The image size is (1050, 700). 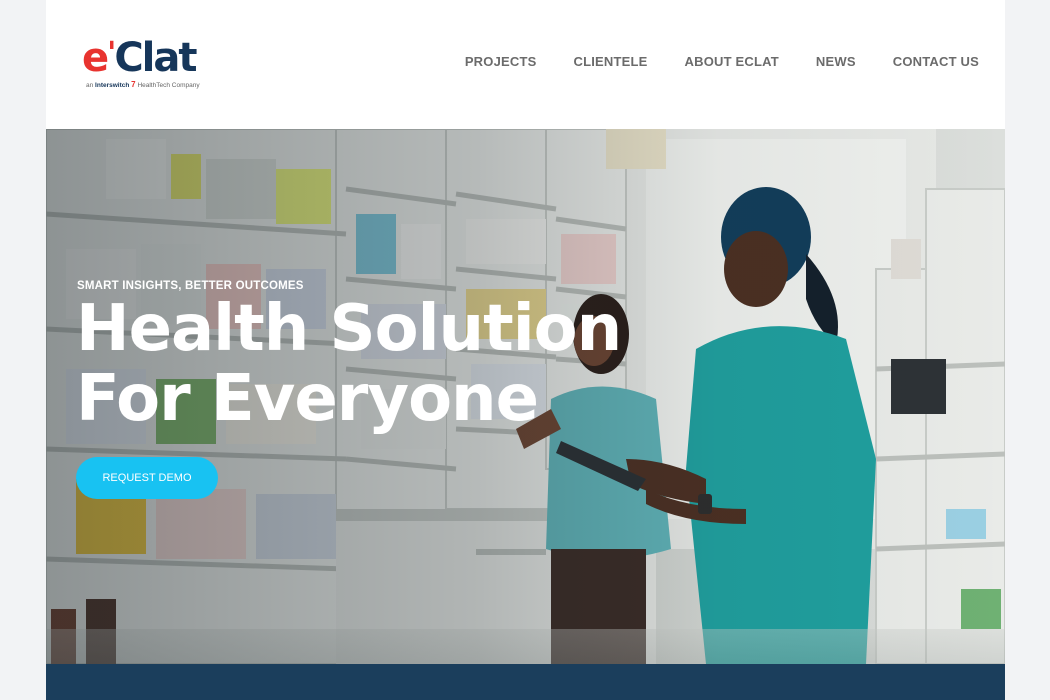 What do you see at coordinates (133, 84) in the screenshot?
I see `interswitch-mark-icon: 7` at bounding box center [133, 84].